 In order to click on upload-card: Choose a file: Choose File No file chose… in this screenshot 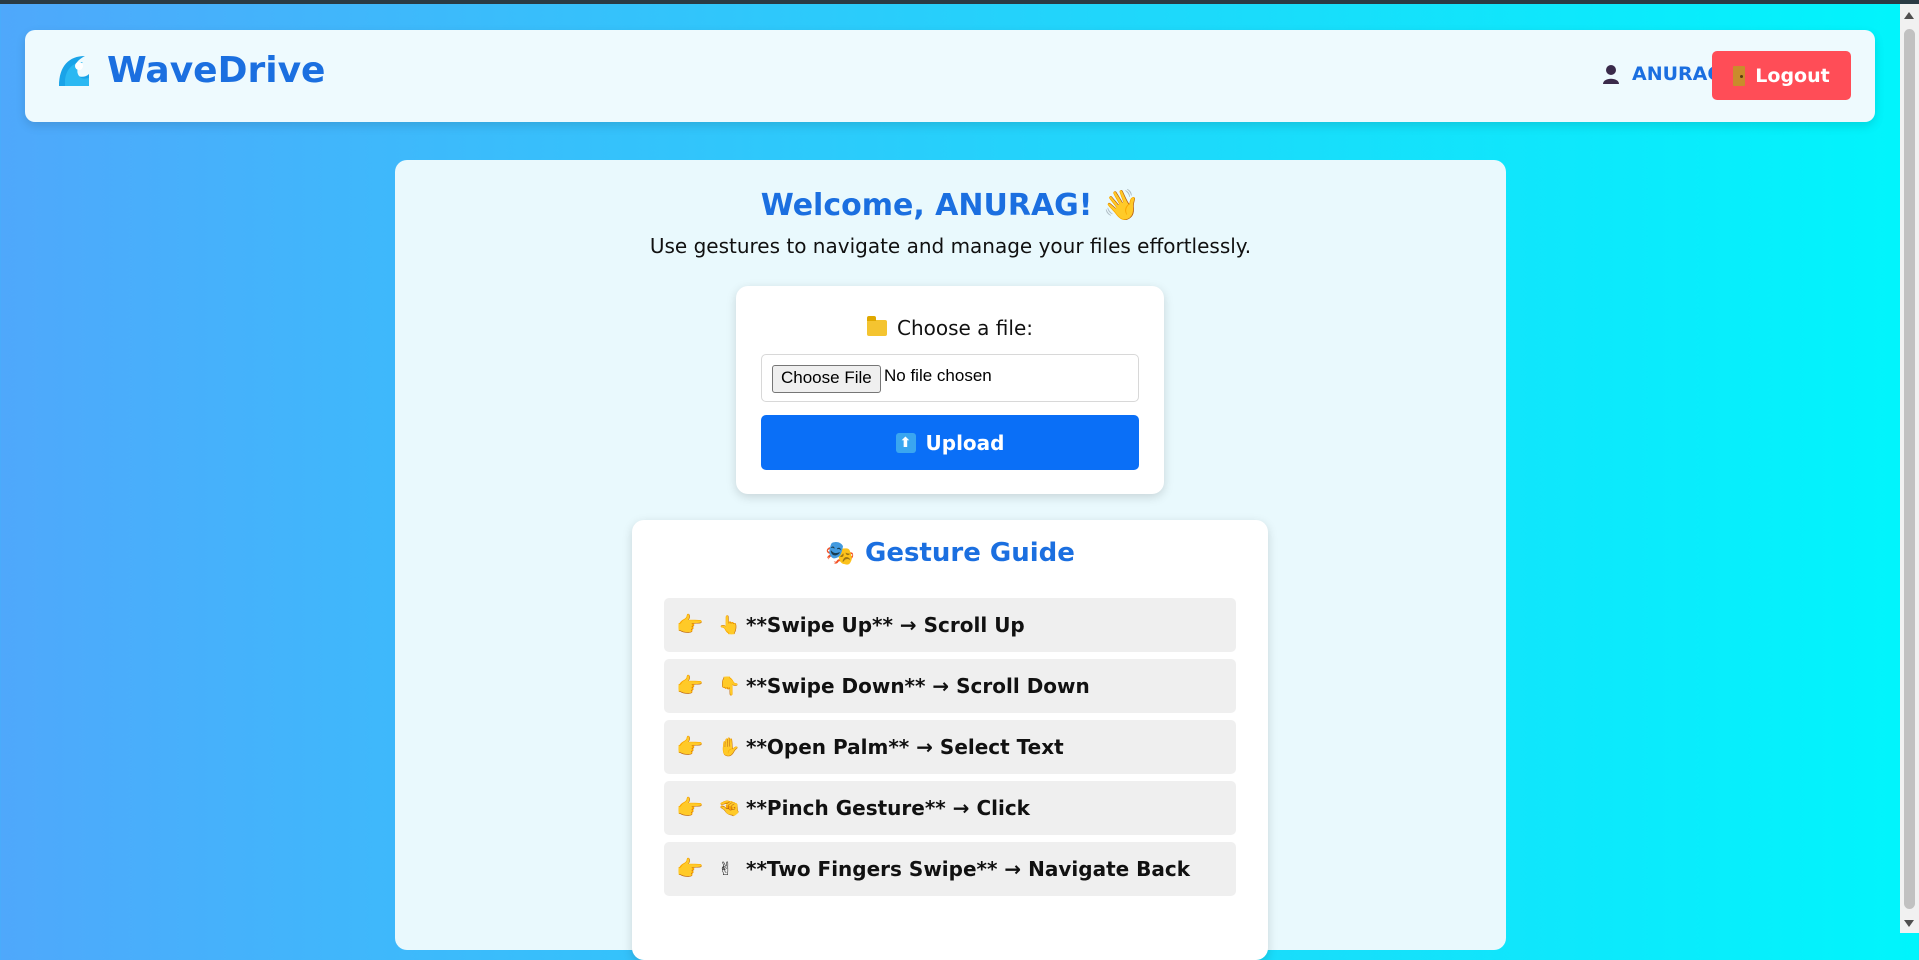, I will do `click(950, 390)`.